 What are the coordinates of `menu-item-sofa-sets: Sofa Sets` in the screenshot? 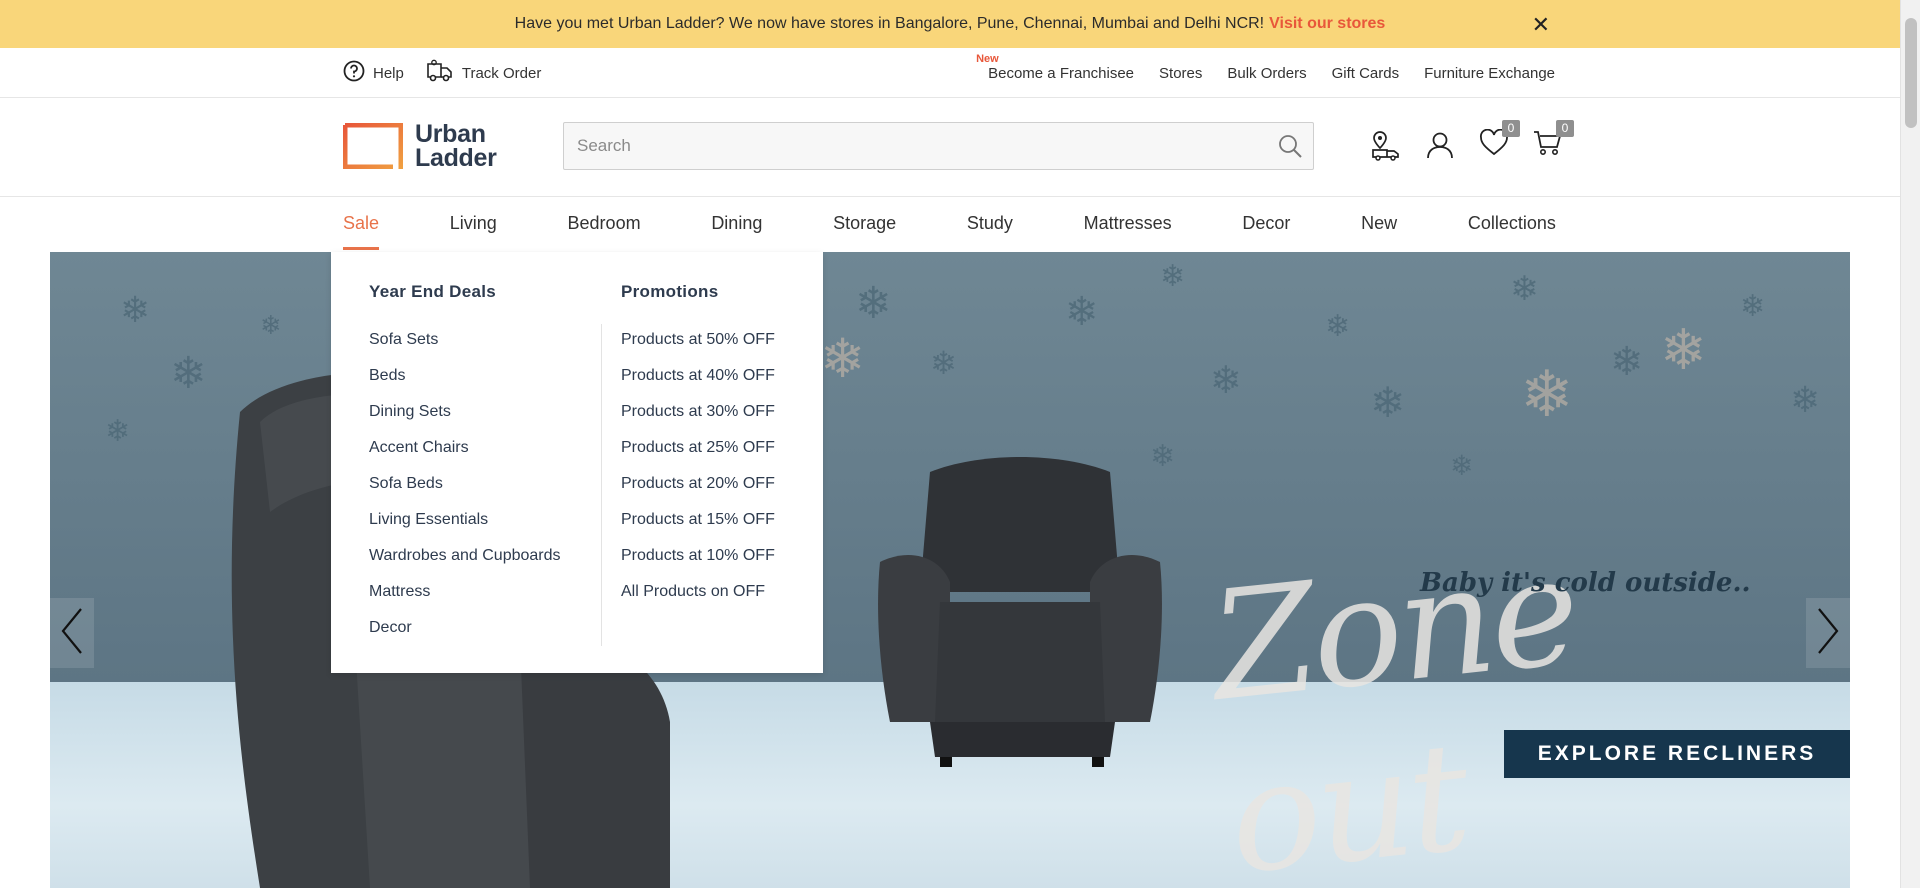 It's located at (465, 348).